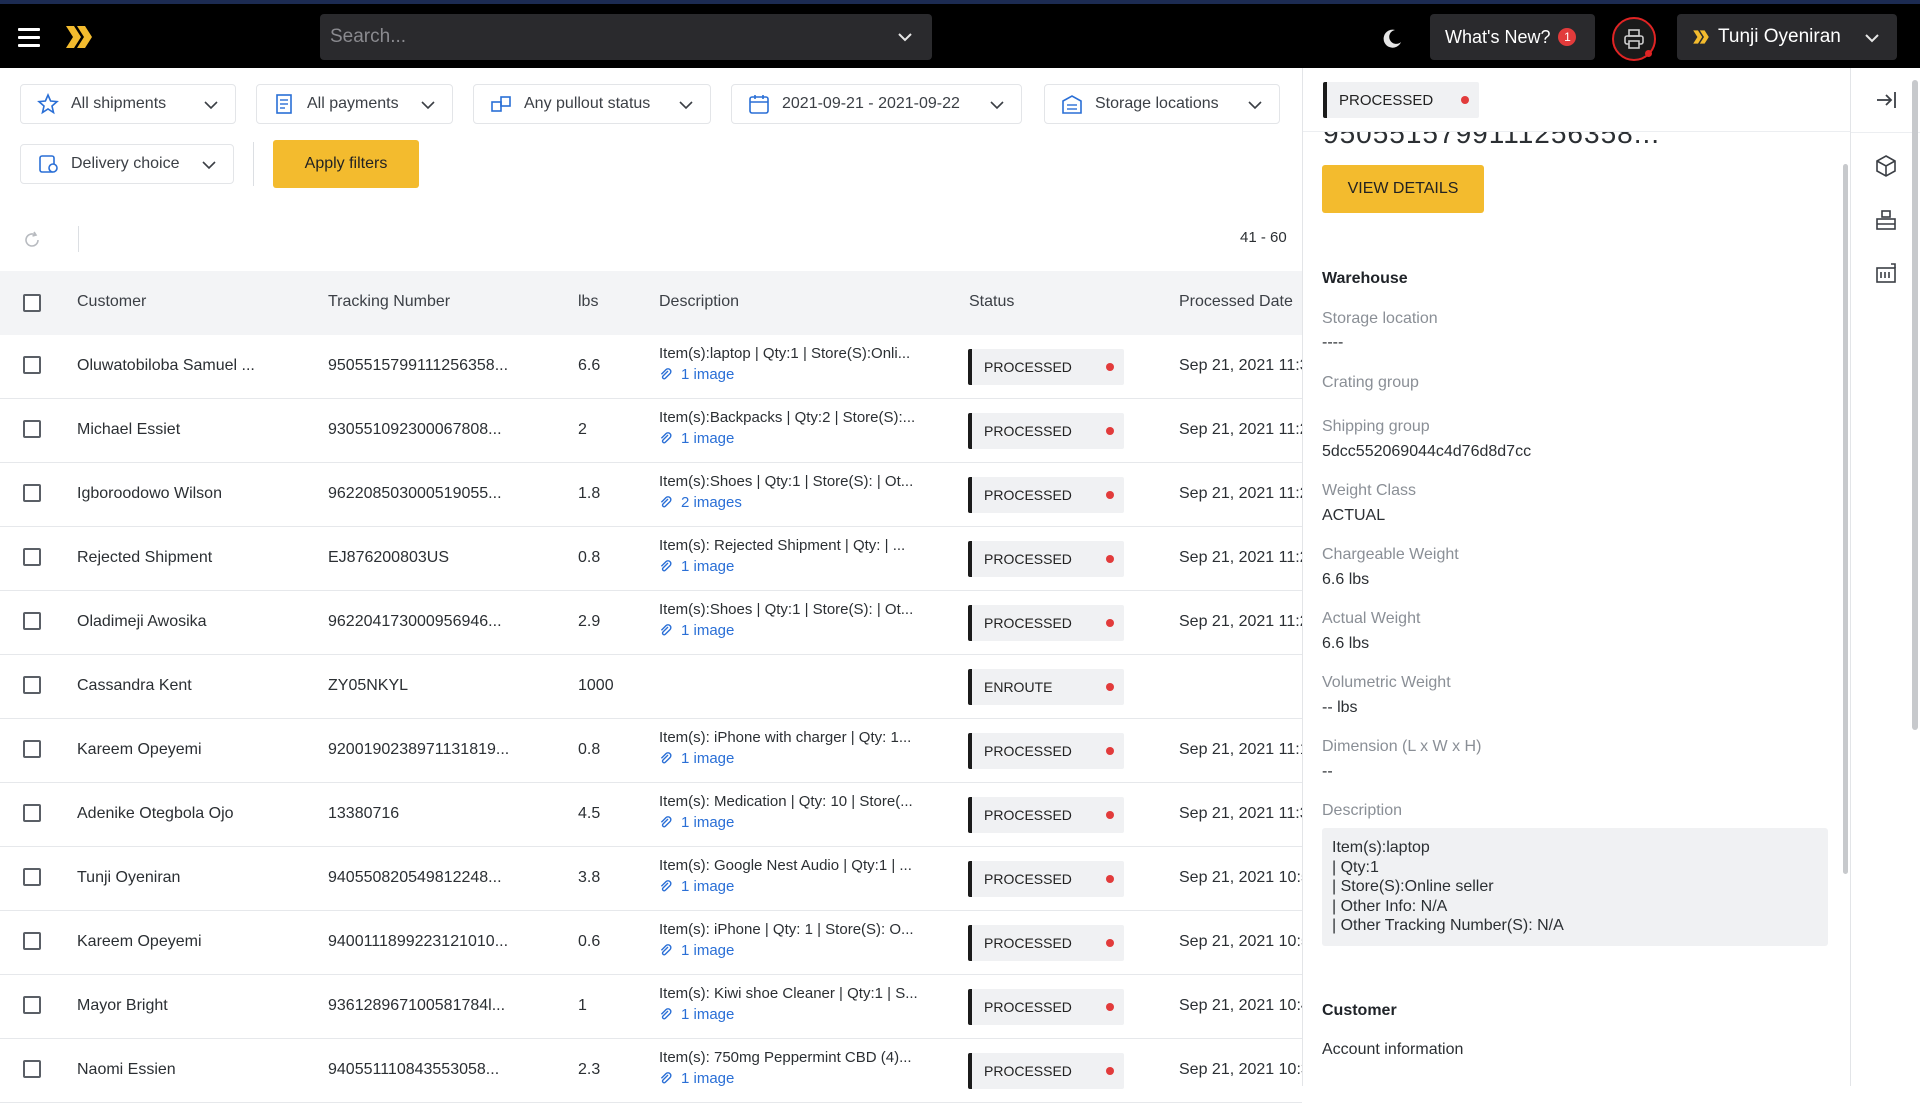  I want to click on filter-delivery-label: Delivery choice, so click(125, 163).